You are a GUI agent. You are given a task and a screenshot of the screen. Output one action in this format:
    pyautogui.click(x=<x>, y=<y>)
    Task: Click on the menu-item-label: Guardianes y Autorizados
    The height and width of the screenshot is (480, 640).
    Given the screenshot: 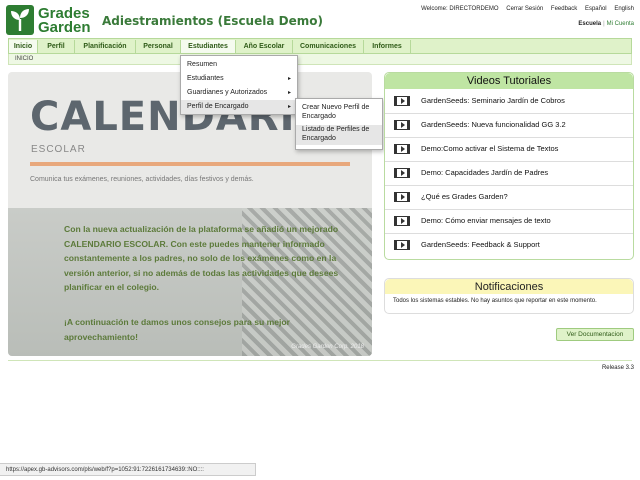 What is the action you would take?
    pyautogui.click(x=227, y=92)
    